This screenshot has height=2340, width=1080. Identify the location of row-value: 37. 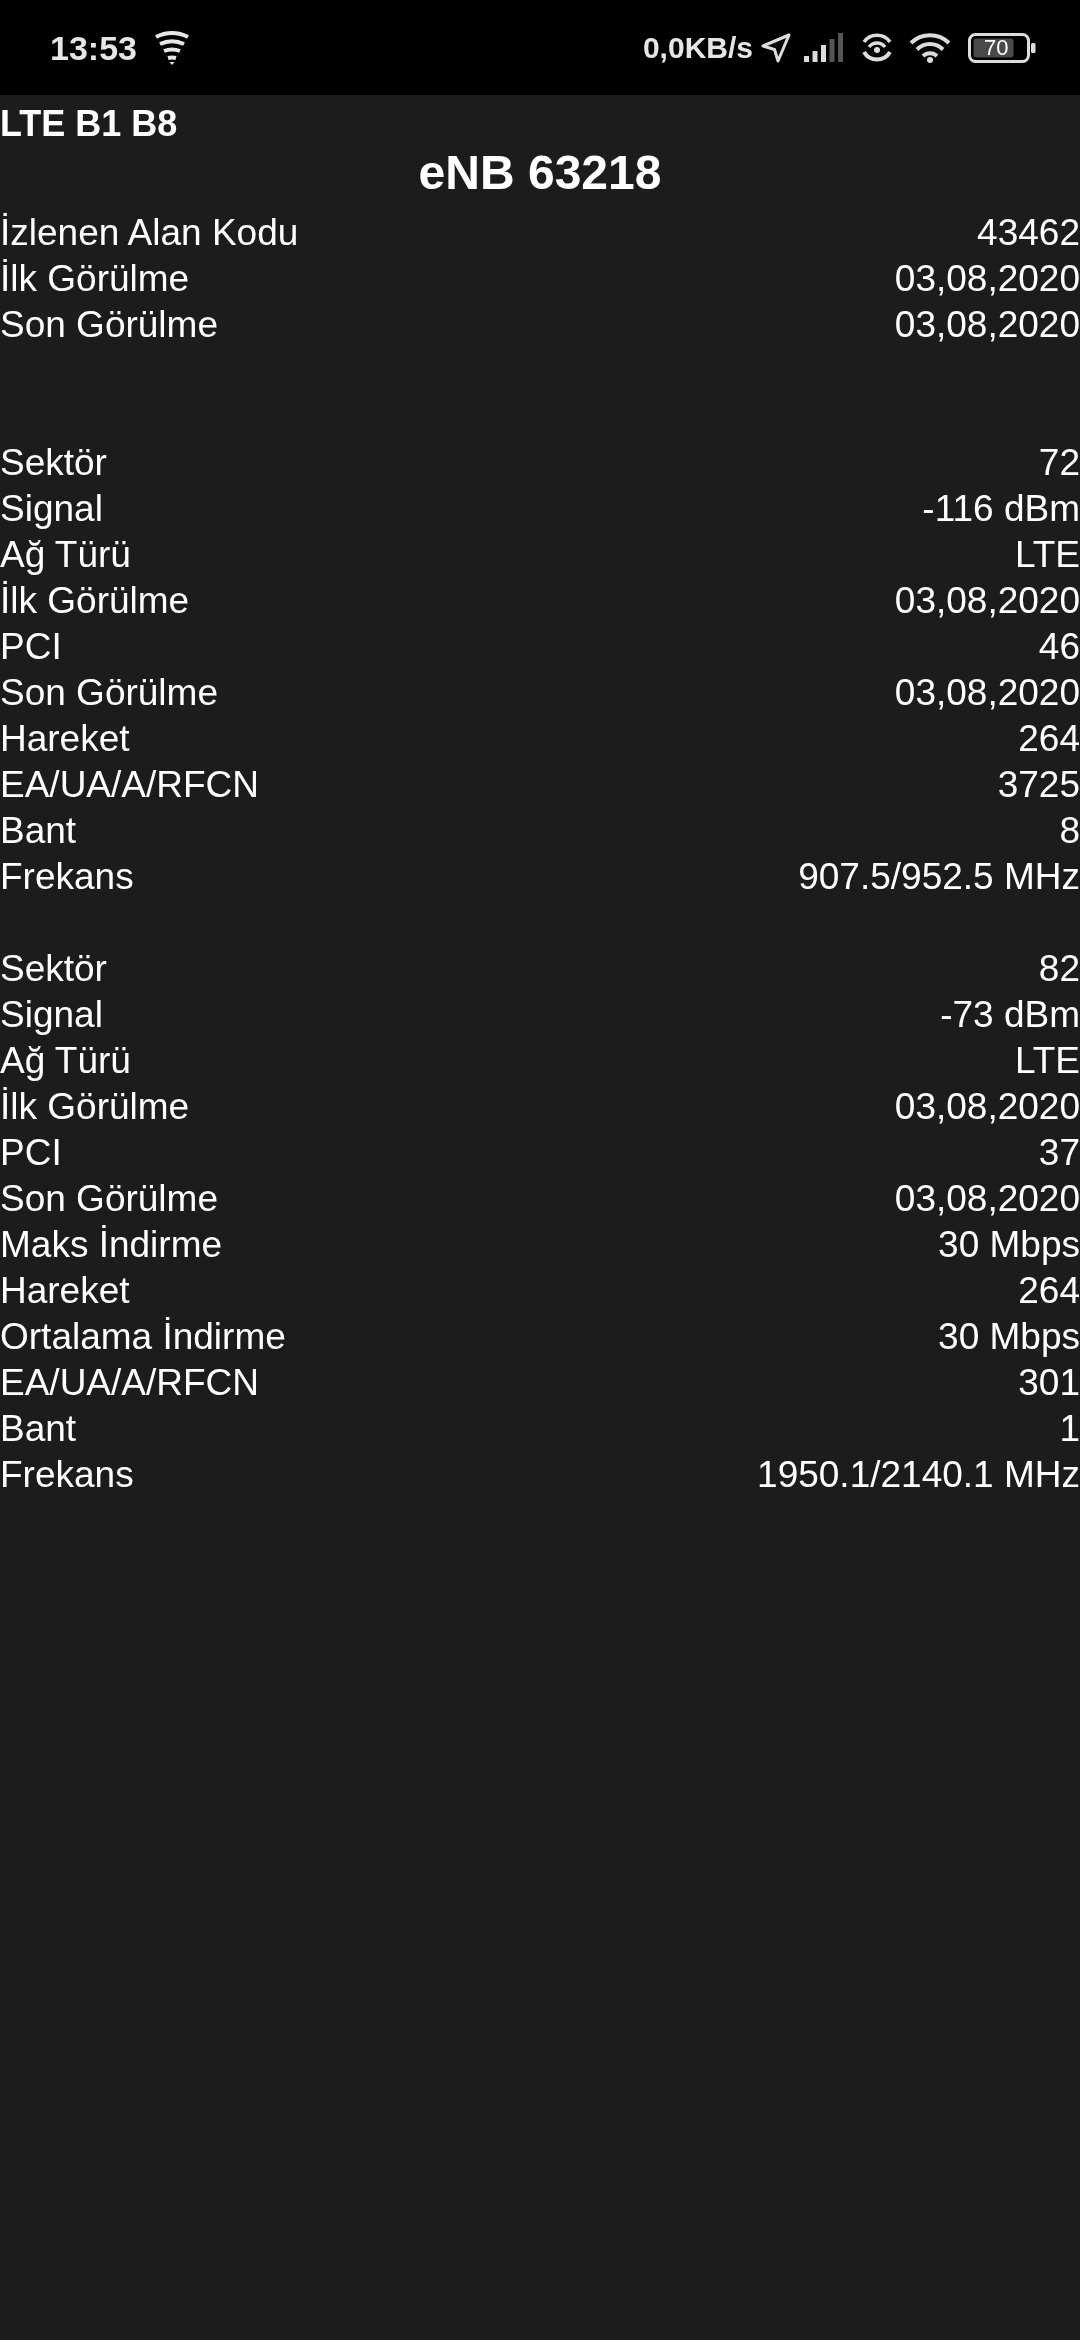
(1059, 1153).